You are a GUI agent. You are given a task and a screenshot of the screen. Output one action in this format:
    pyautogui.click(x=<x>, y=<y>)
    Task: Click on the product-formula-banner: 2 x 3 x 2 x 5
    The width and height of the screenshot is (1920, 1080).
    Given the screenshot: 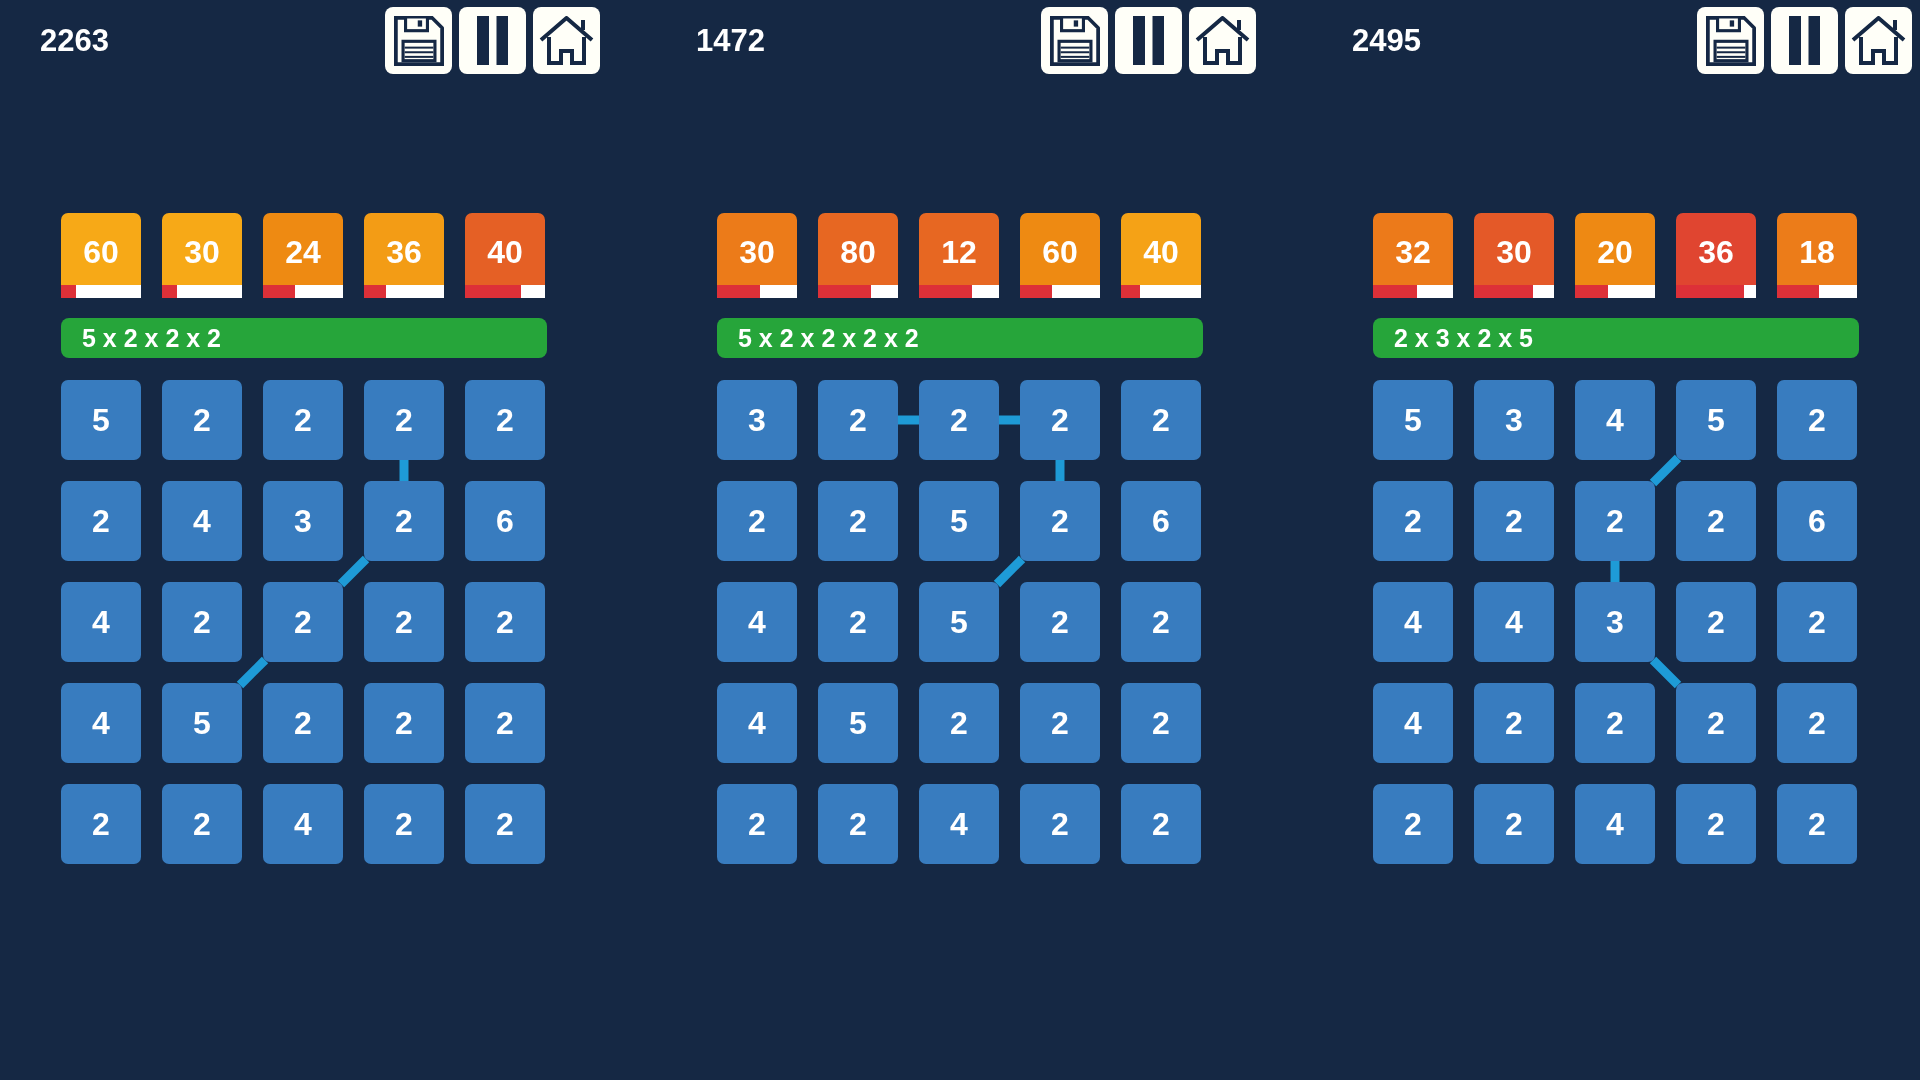 What is the action you would take?
    pyautogui.click(x=1616, y=338)
    